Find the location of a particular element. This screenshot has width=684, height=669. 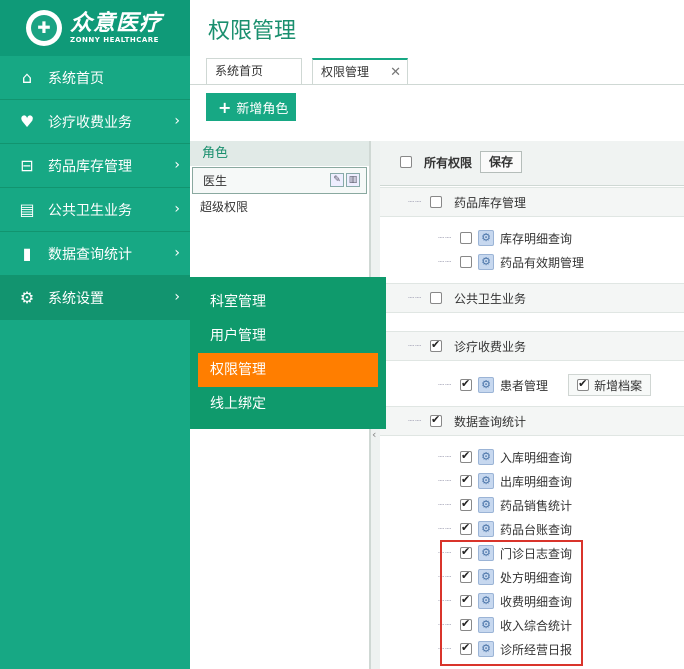

sidebar-item-4: ▮ 数据查询统计 › is located at coordinates (95, 254).